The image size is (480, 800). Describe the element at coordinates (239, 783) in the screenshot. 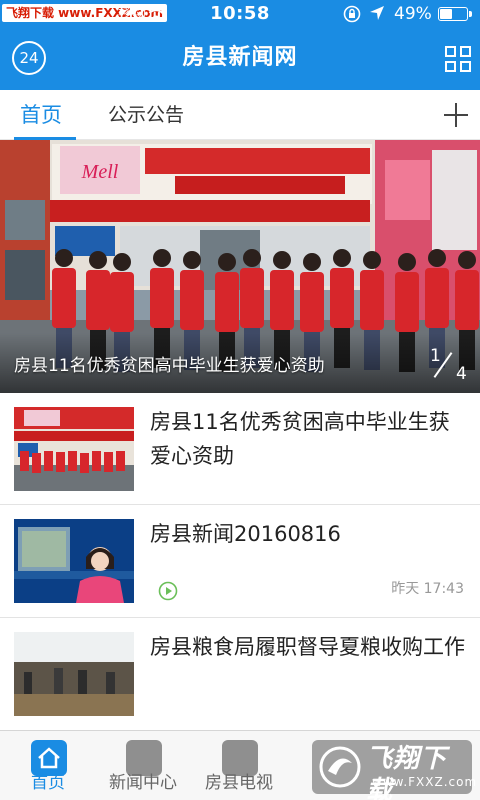

I see `tabbar-label: 房县电视` at that location.